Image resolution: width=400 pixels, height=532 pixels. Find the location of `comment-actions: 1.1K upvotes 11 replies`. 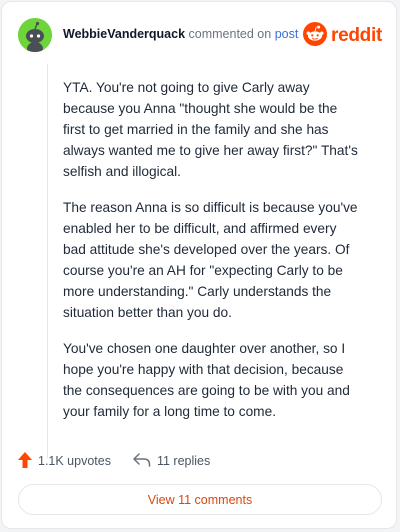

comment-actions: 1.1K upvotes 11 replies is located at coordinates (114, 461).